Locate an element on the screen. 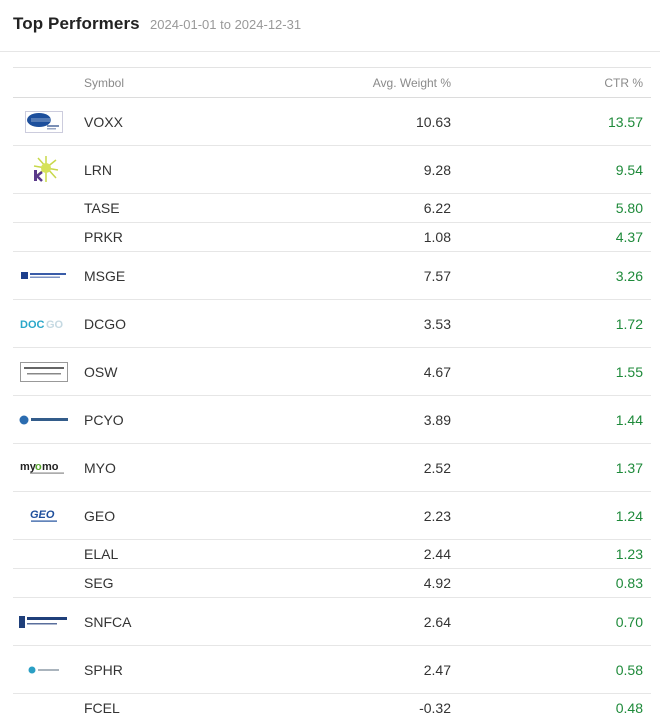  symbol-cell: DCGO is located at coordinates (105, 324).